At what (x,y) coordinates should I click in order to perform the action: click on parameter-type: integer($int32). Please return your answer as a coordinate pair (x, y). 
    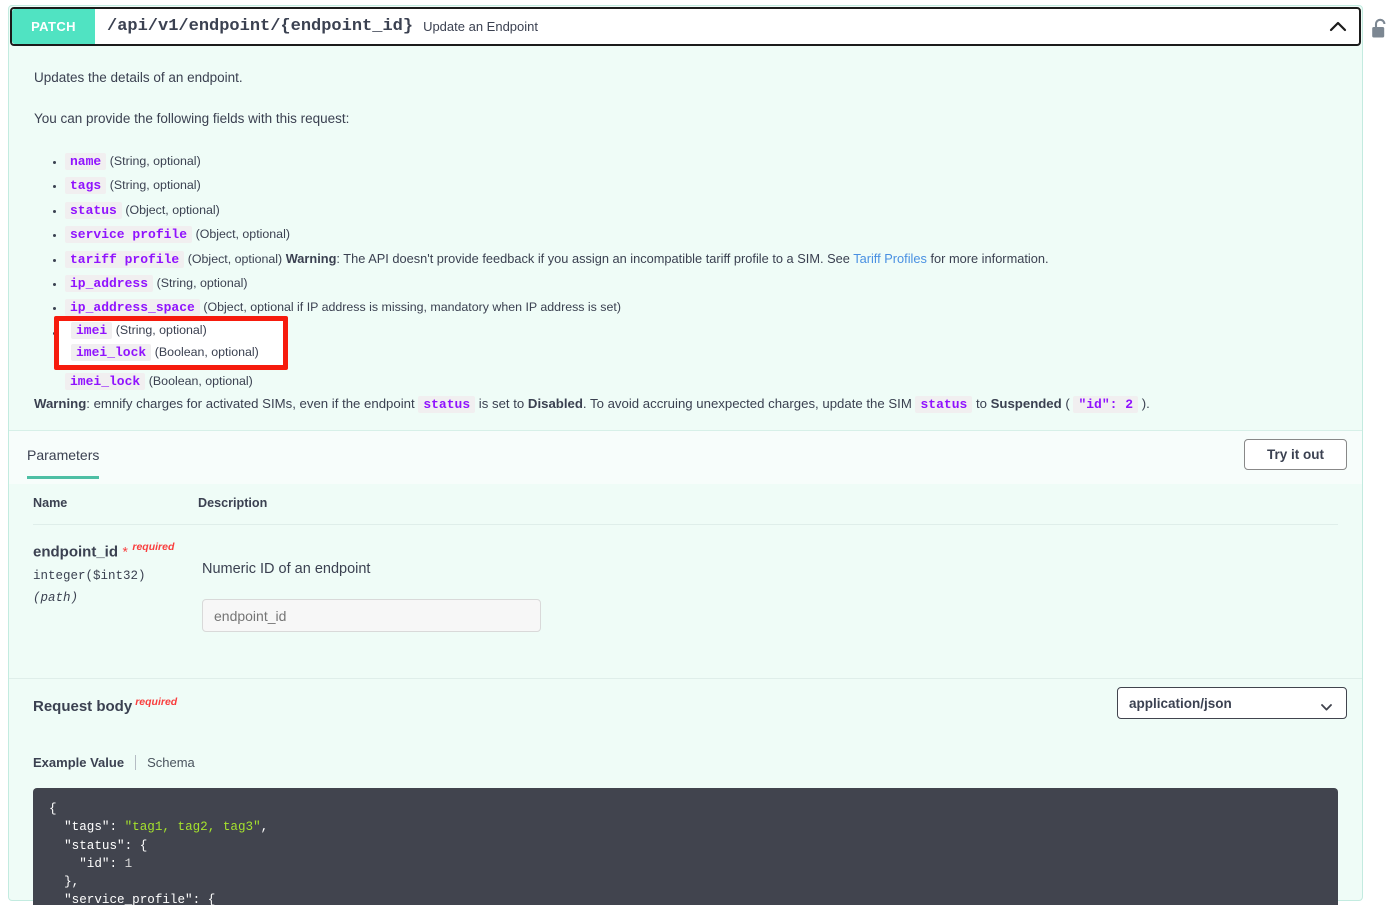
    Looking at the image, I should click on (89, 576).